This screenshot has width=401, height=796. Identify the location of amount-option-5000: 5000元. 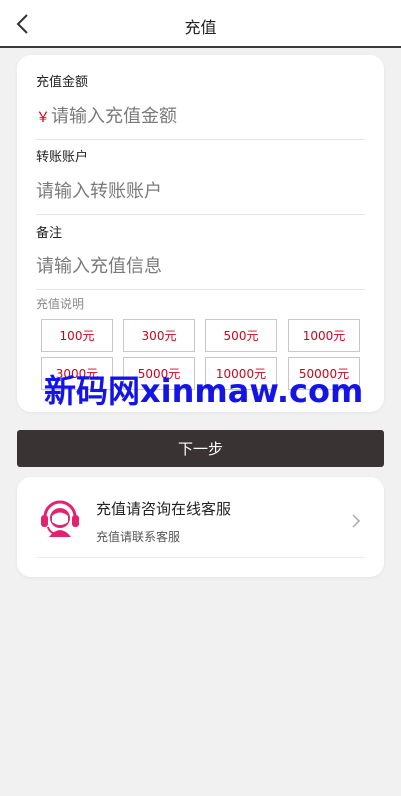
(159, 373).